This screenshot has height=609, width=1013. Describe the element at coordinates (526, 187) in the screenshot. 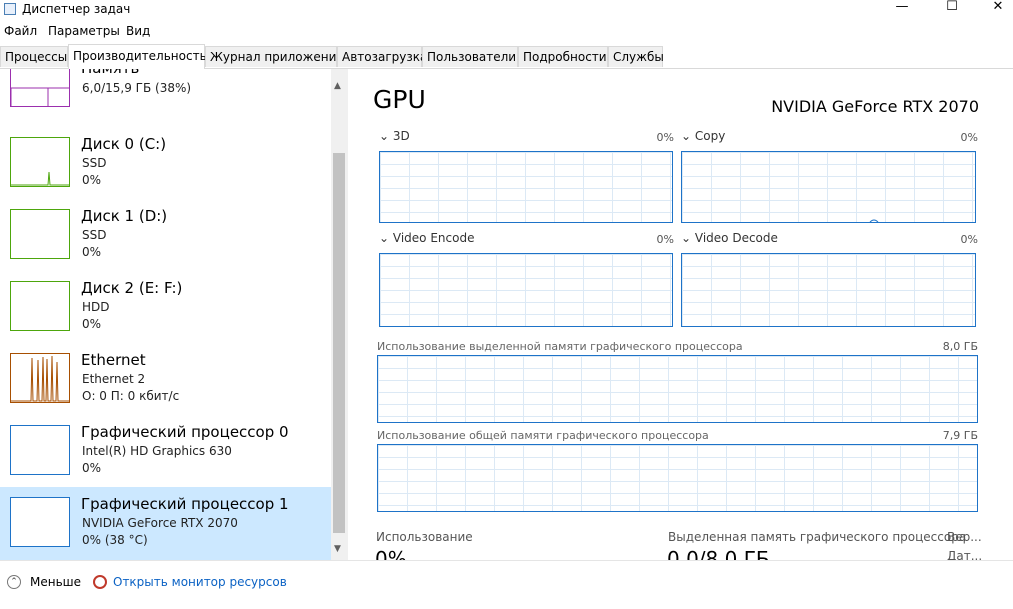

I see `engine-3d-graph` at that location.